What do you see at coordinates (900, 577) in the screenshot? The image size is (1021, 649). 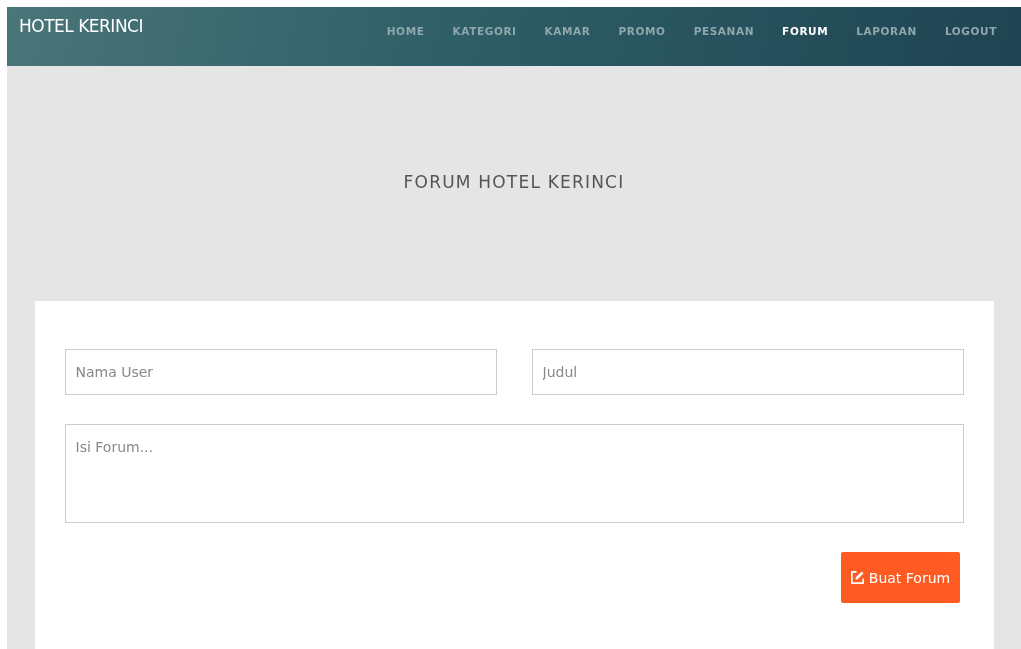 I see `create-forum-button: Buat Forum` at bounding box center [900, 577].